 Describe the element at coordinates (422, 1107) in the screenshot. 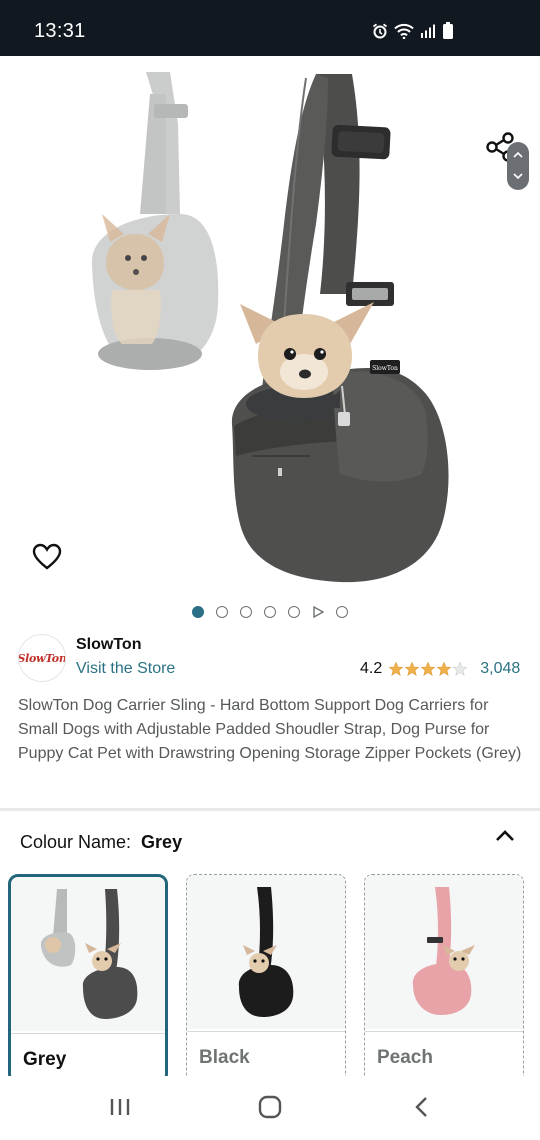

I see `back-icon` at that location.